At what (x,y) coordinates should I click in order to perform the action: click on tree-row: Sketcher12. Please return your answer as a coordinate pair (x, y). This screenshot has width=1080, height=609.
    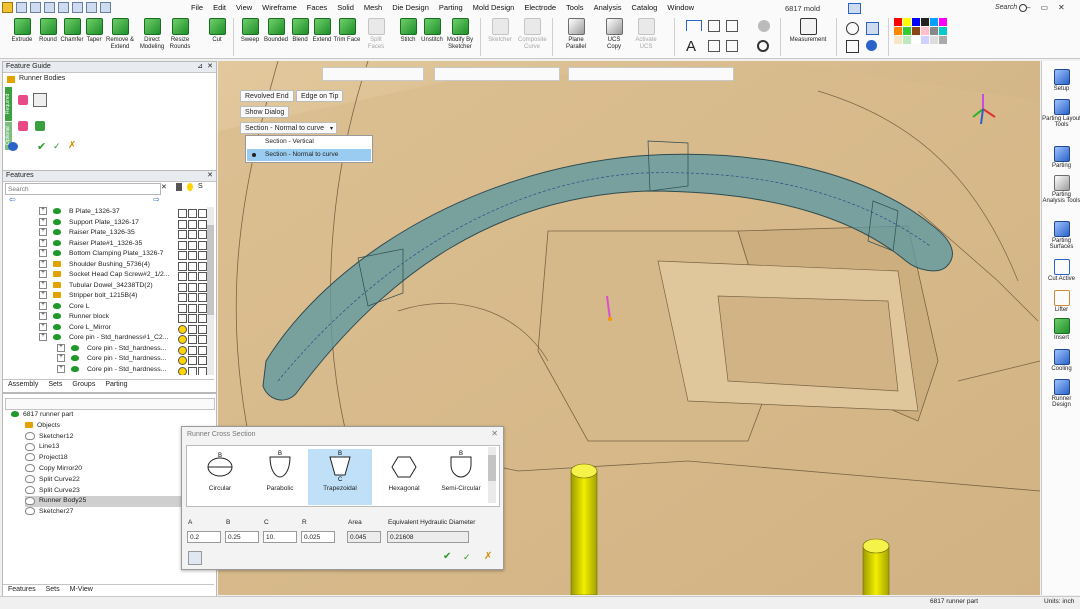
    Looking at the image, I should click on (104, 437).